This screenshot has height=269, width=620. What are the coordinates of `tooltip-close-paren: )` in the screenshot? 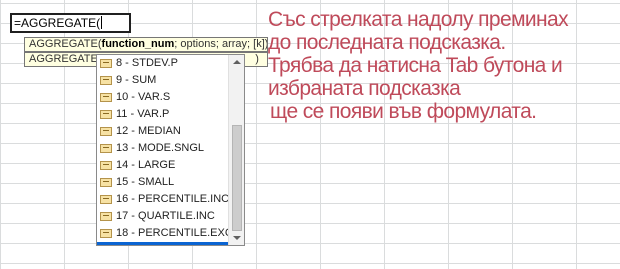 It's located at (257, 59).